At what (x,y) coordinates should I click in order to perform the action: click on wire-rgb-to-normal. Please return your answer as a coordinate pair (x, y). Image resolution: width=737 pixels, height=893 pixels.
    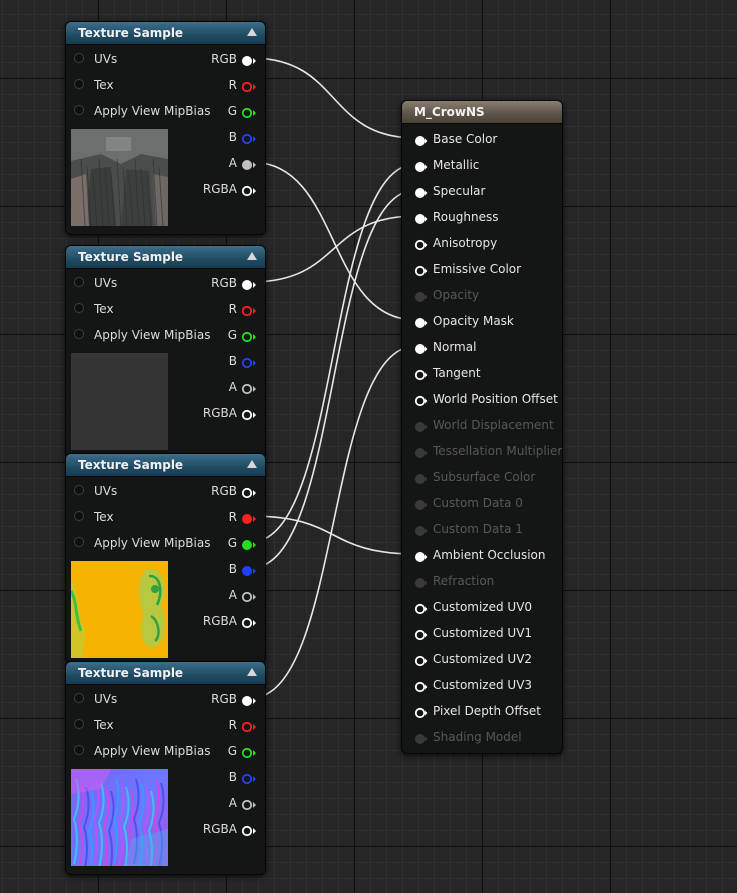
    Looking at the image, I should click on (333, 522).